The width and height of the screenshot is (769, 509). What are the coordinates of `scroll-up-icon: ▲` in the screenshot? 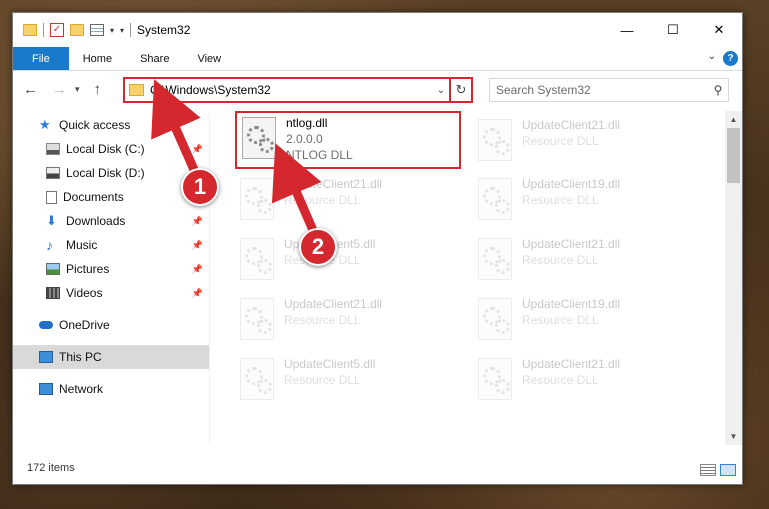 It's located at (733, 119).